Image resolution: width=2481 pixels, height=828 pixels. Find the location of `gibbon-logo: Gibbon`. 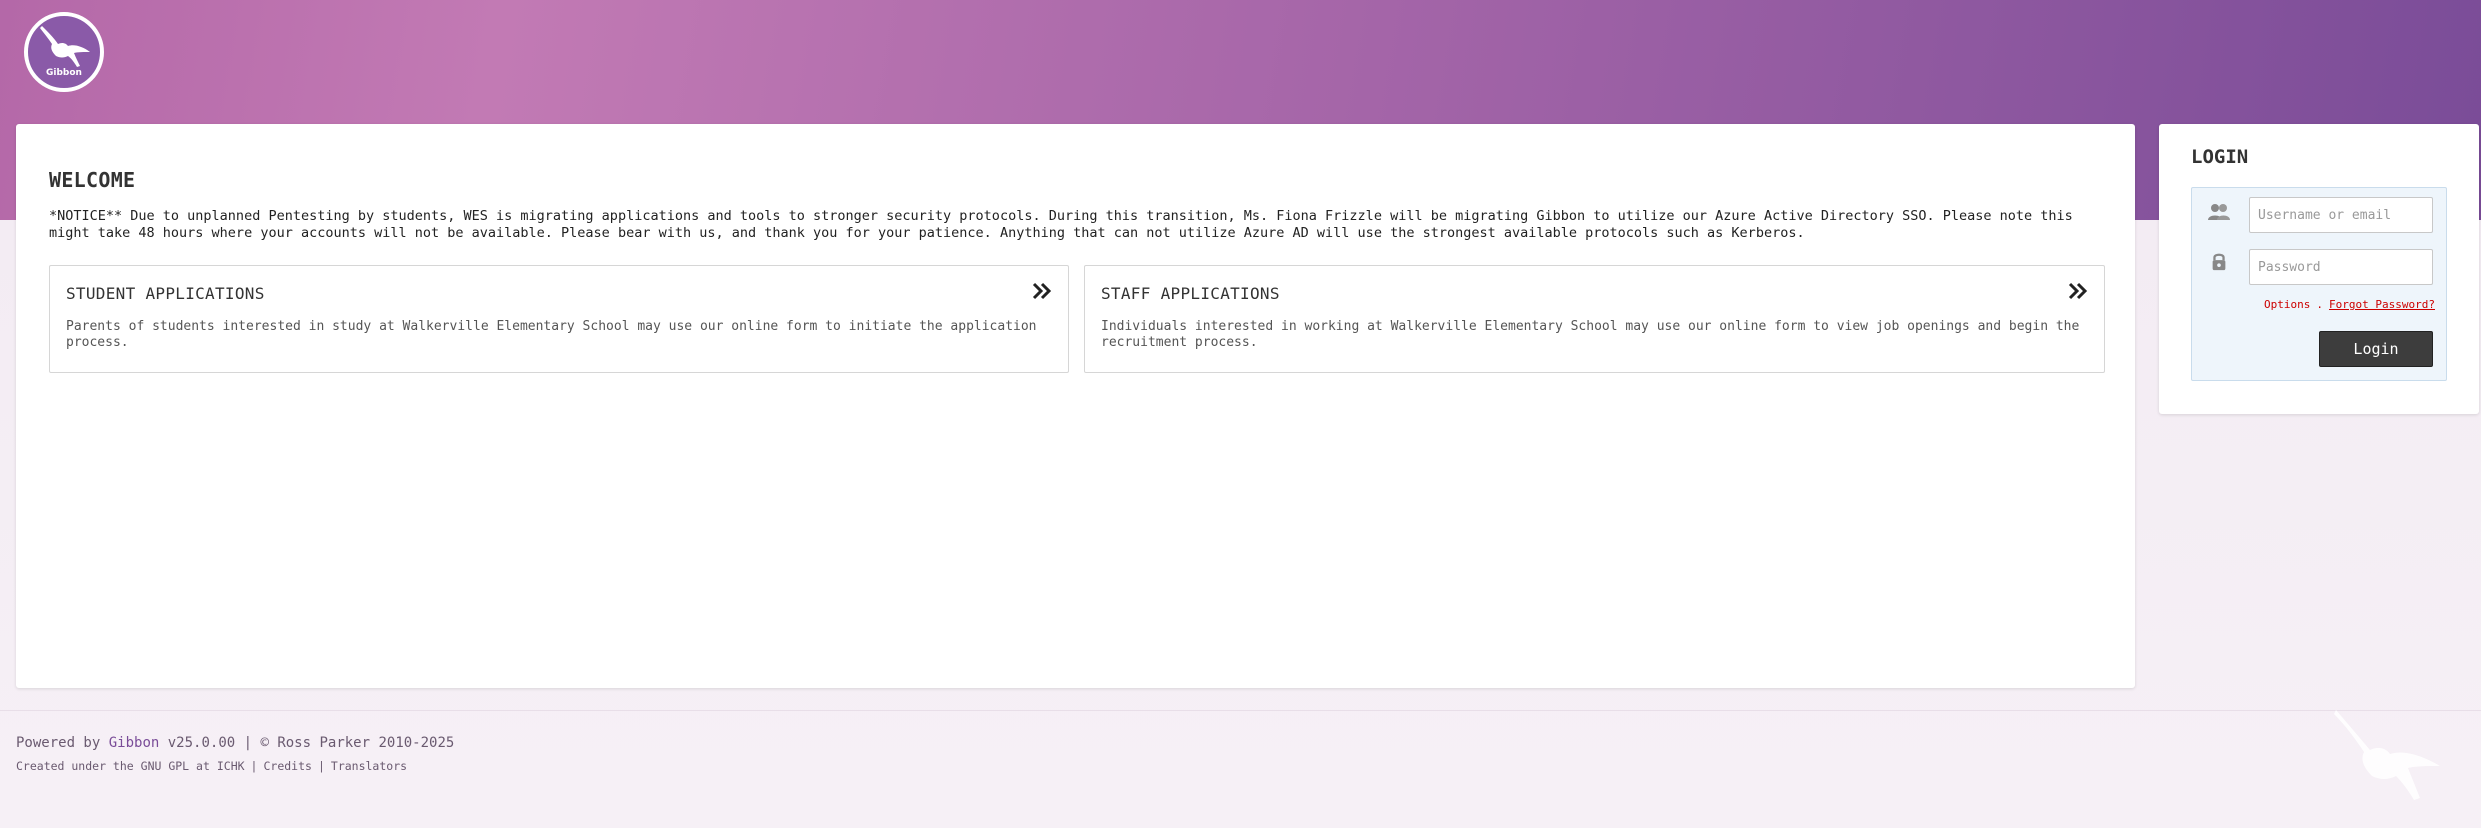

gibbon-logo: Gibbon is located at coordinates (64, 52).